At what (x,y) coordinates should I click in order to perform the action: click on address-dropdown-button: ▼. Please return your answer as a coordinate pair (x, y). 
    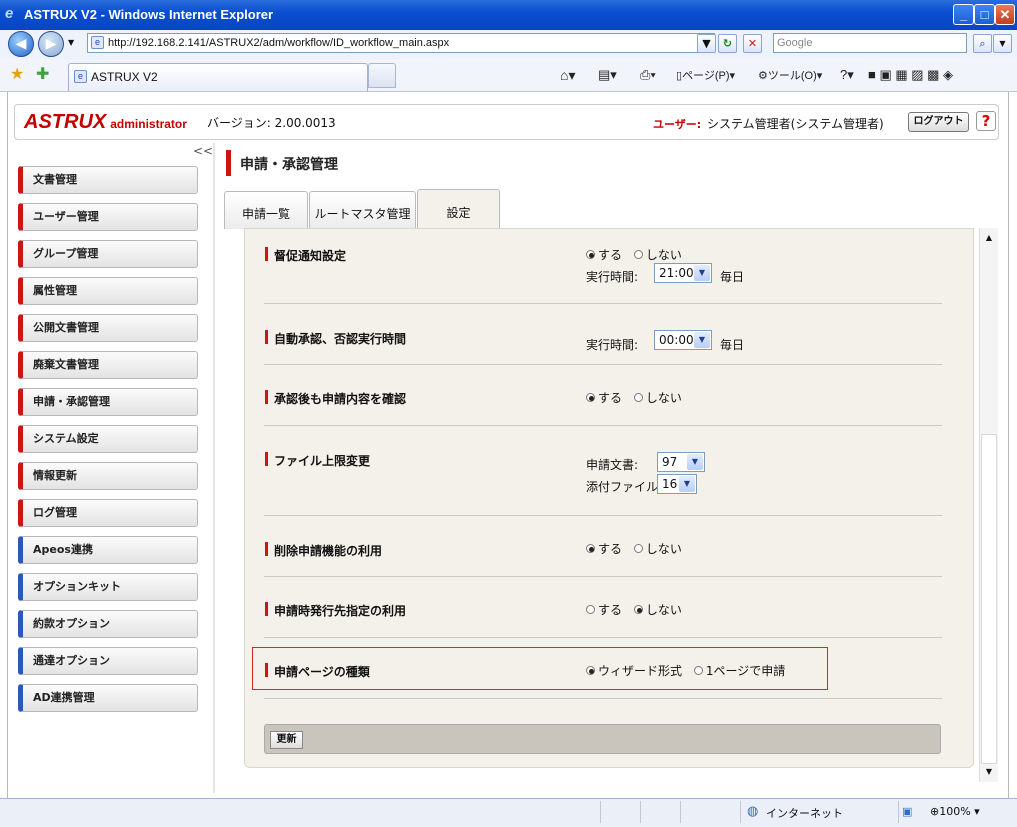
    Looking at the image, I should click on (706, 43).